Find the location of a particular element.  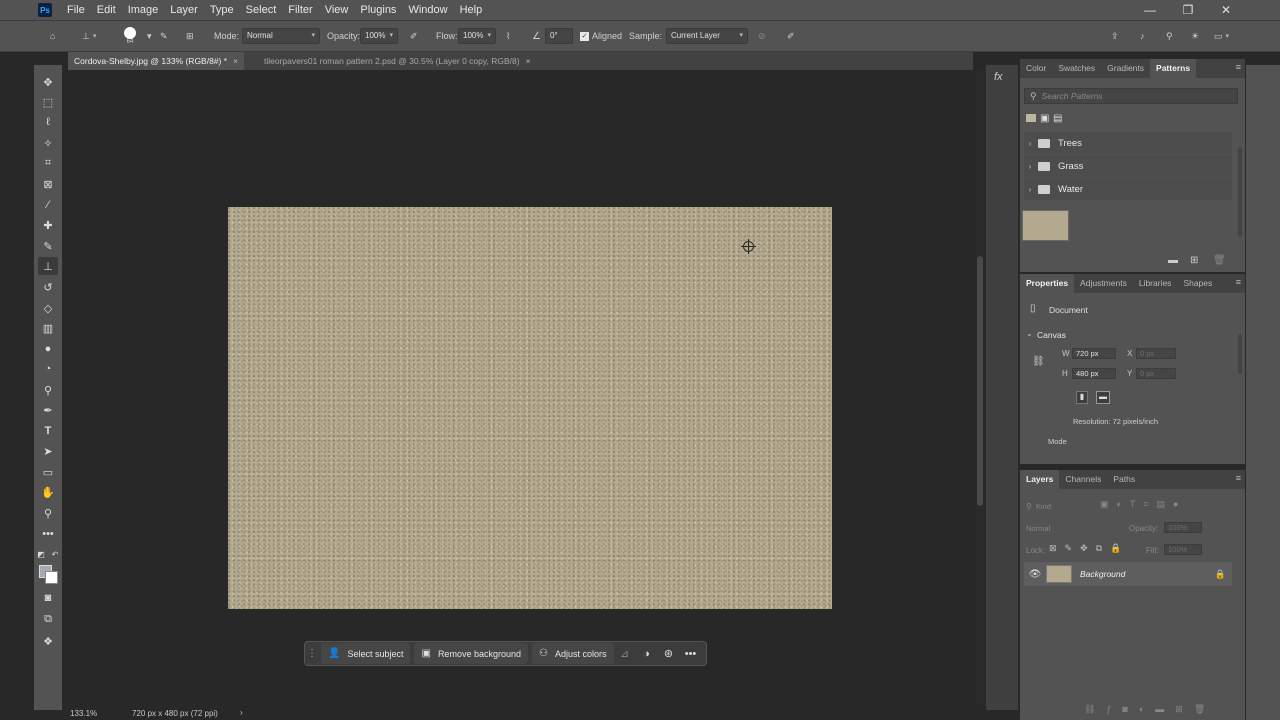

grid-view-small-icon is located at coordinates (1031, 118).